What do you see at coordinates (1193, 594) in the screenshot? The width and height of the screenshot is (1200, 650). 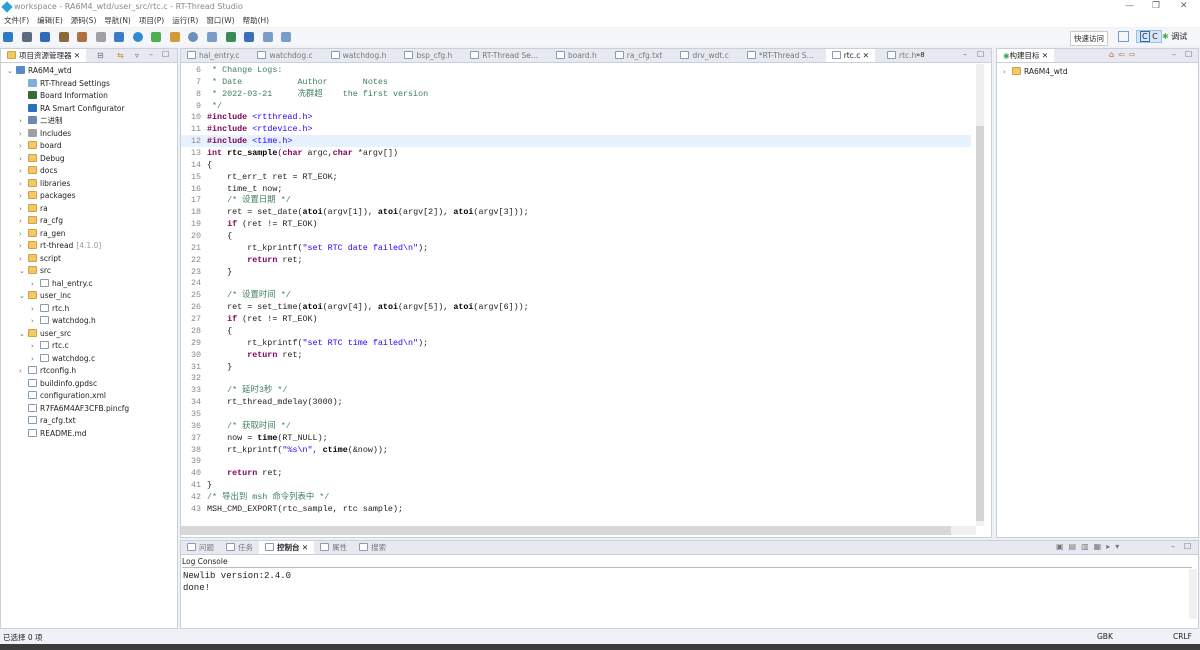 I see `console-scrollbar` at bounding box center [1193, 594].